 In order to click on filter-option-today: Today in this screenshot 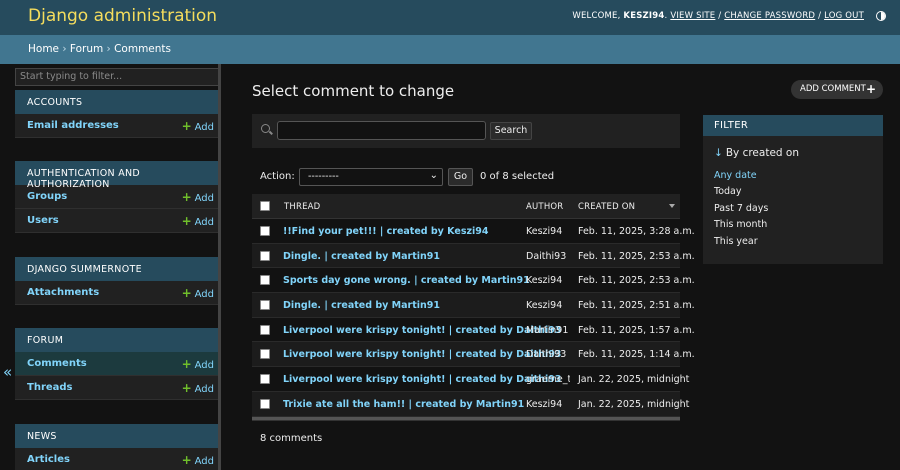, I will do `click(727, 191)`.